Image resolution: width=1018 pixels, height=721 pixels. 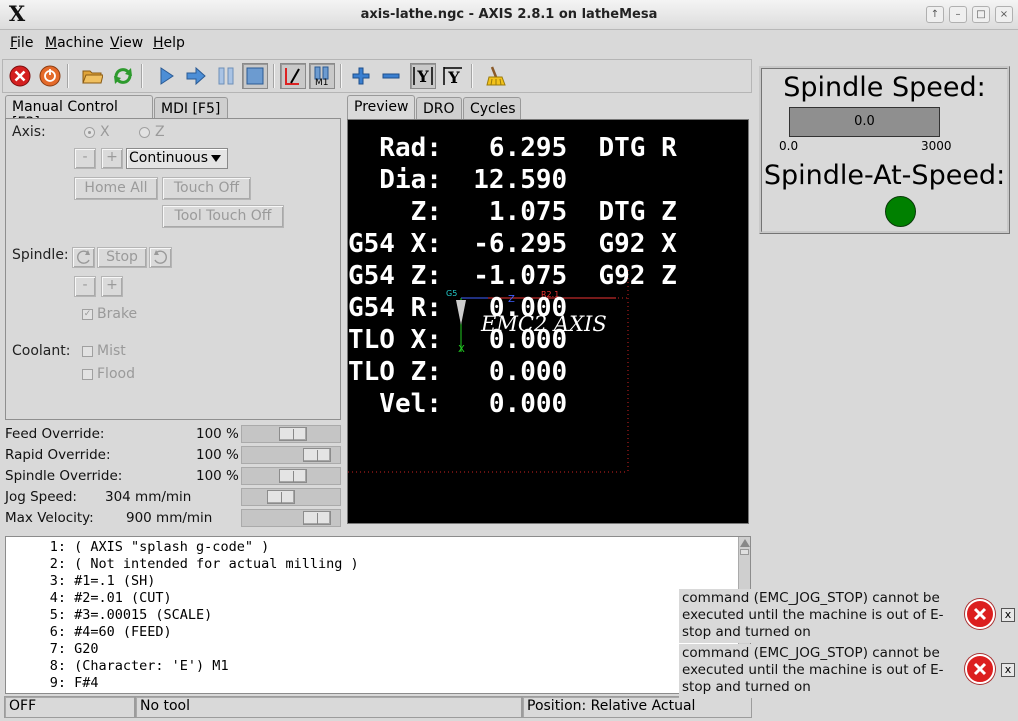 I want to click on gcode-line: 3: #1=.1 (SH), so click(x=102, y=581).